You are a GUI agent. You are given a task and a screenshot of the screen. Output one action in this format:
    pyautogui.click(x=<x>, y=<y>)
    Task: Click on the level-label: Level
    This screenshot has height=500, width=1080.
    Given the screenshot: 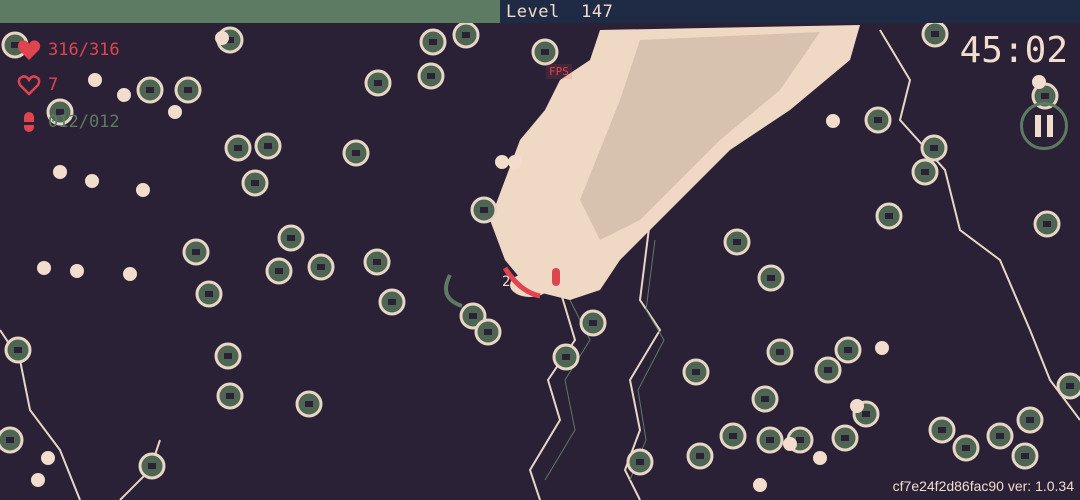 What is the action you would take?
    pyautogui.click(x=533, y=12)
    